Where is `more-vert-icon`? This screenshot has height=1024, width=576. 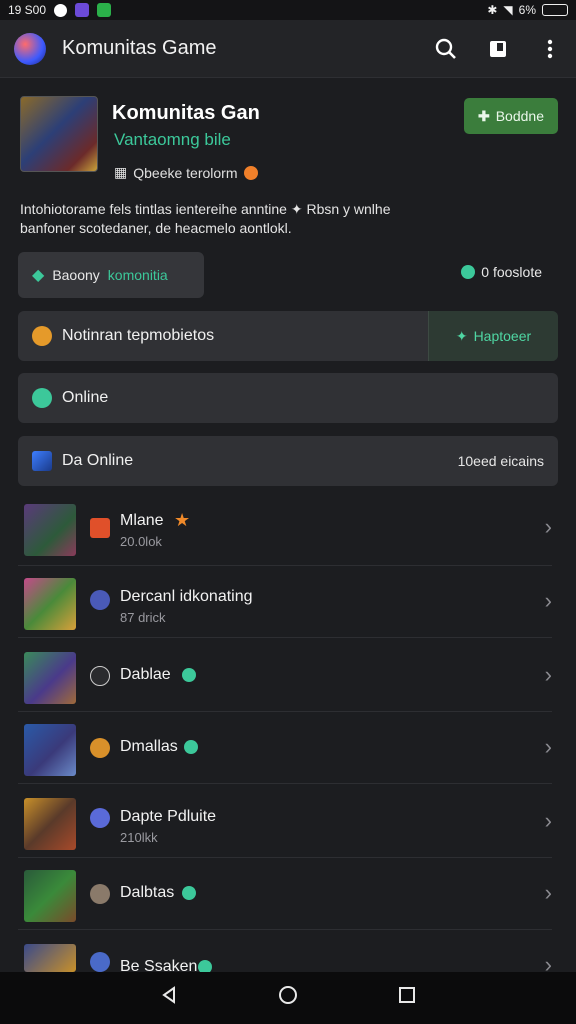
more-vert-icon is located at coordinates (550, 49).